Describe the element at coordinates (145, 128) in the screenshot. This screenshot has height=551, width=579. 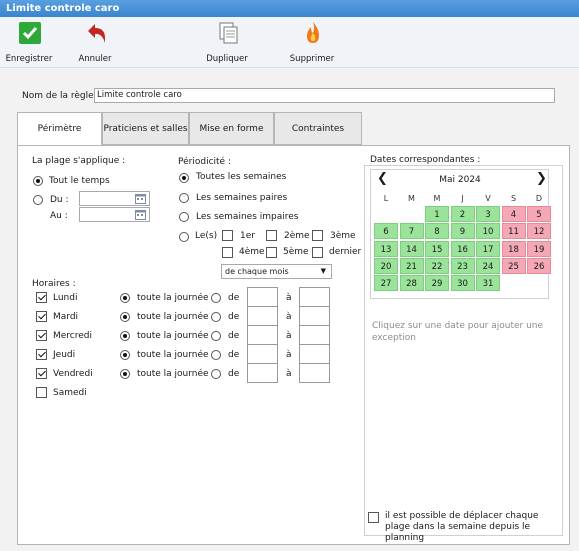
I see `tab-praticiens-salles: Praticiens et salles` at that location.